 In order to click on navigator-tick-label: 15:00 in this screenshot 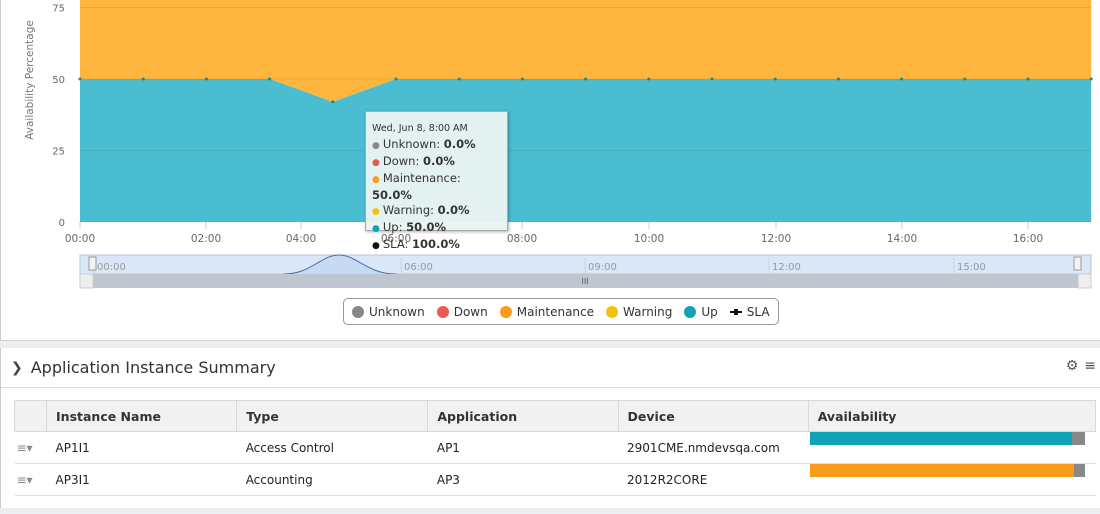, I will do `click(971, 267)`.